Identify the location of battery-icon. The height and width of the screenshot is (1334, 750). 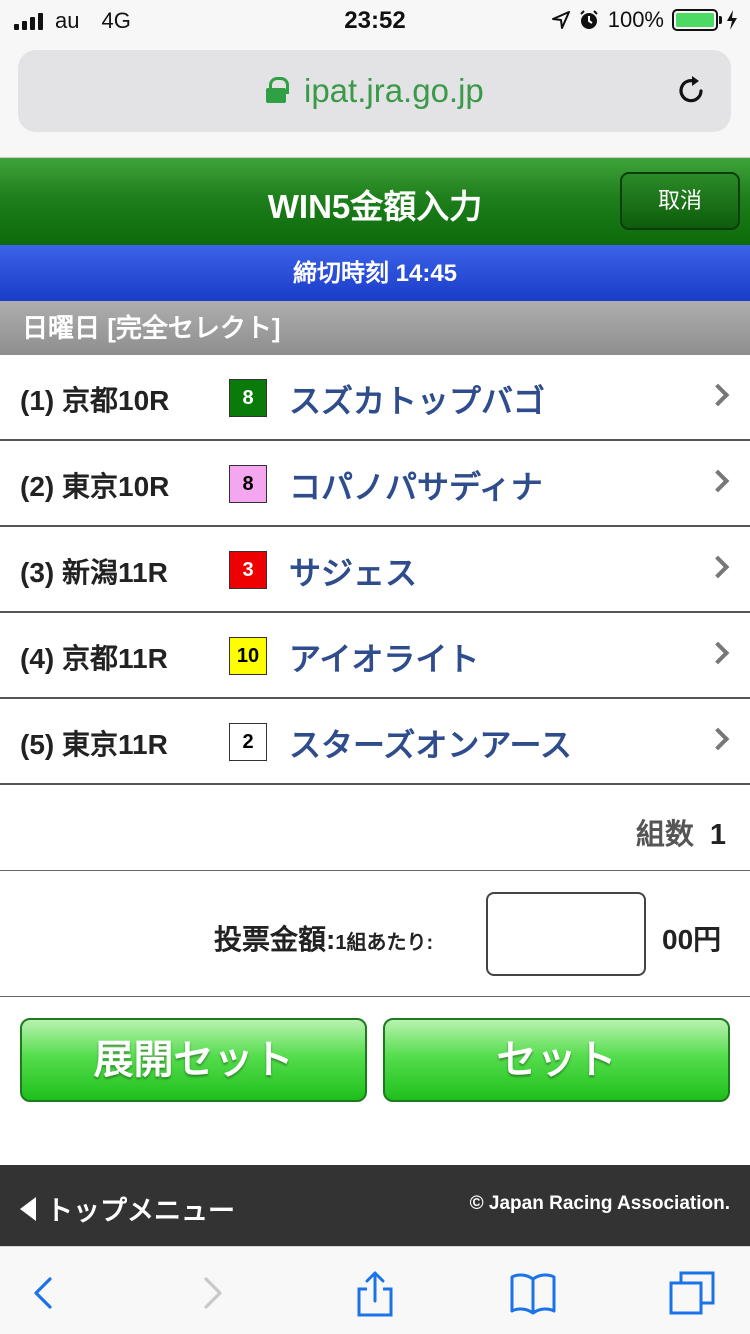
(697, 20).